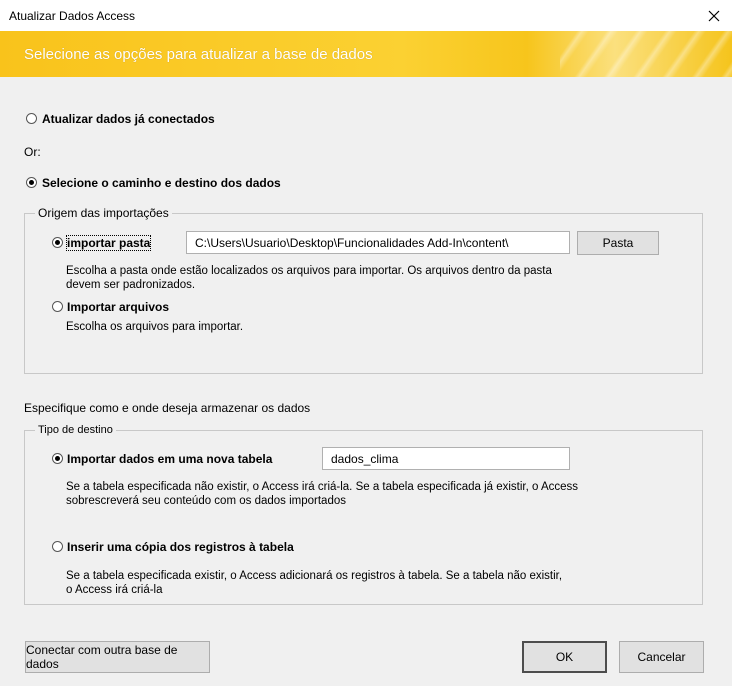  Describe the element at coordinates (118, 307) in the screenshot. I see `label-import-files: Importar arquivos` at that location.